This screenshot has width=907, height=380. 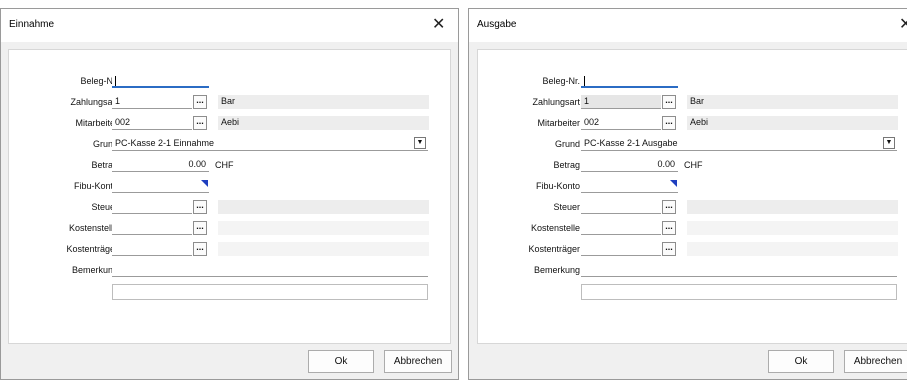 What do you see at coordinates (270, 144) in the screenshot?
I see `grund-select: PC-Kasse 2-1 Einnahme` at bounding box center [270, 144].